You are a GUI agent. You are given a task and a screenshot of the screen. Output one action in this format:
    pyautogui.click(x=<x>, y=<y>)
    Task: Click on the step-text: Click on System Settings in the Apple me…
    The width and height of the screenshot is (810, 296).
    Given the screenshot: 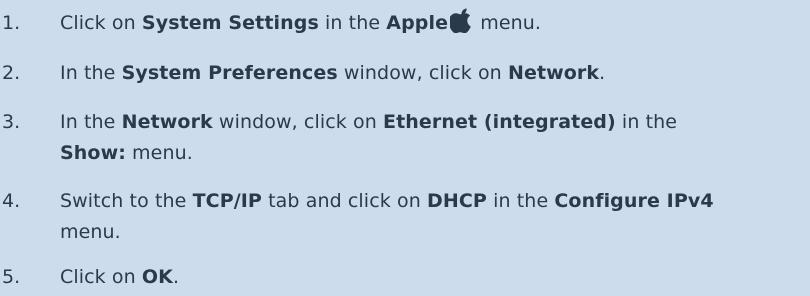 What is the action you would take?
    pyautogui.click(x=431, y=23)
    